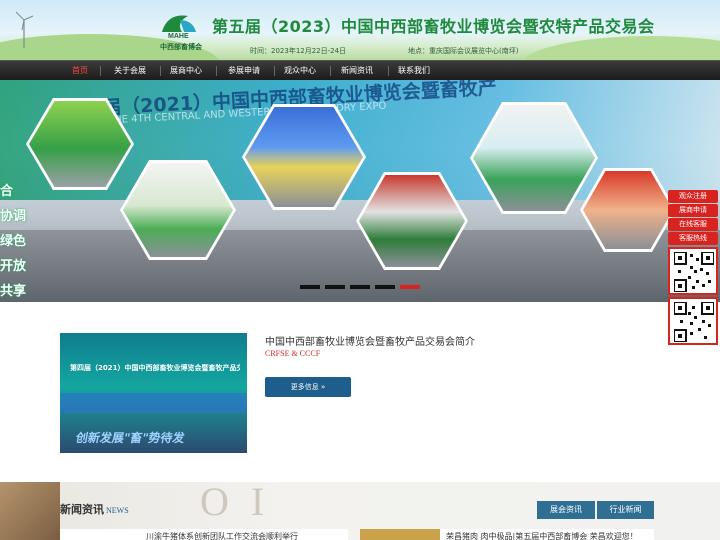 The width and height of the screenshot is (720, 540). What do you see at coordinates (357, 71) in the screenshot?
I see `nav-item-news: 新闻资讯` at bounding box center [357, 71].